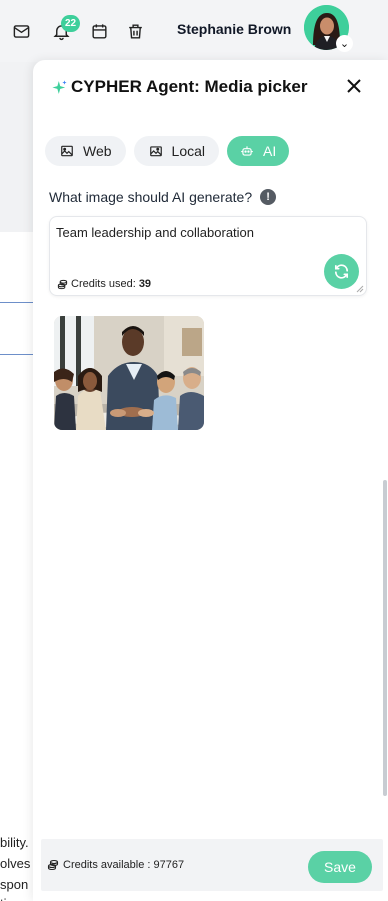 The height and width of the screenshot is (901, 388). Describe the element at coordinates (59, 86) in the screenshot. I see `sparkle-icon` at that location.